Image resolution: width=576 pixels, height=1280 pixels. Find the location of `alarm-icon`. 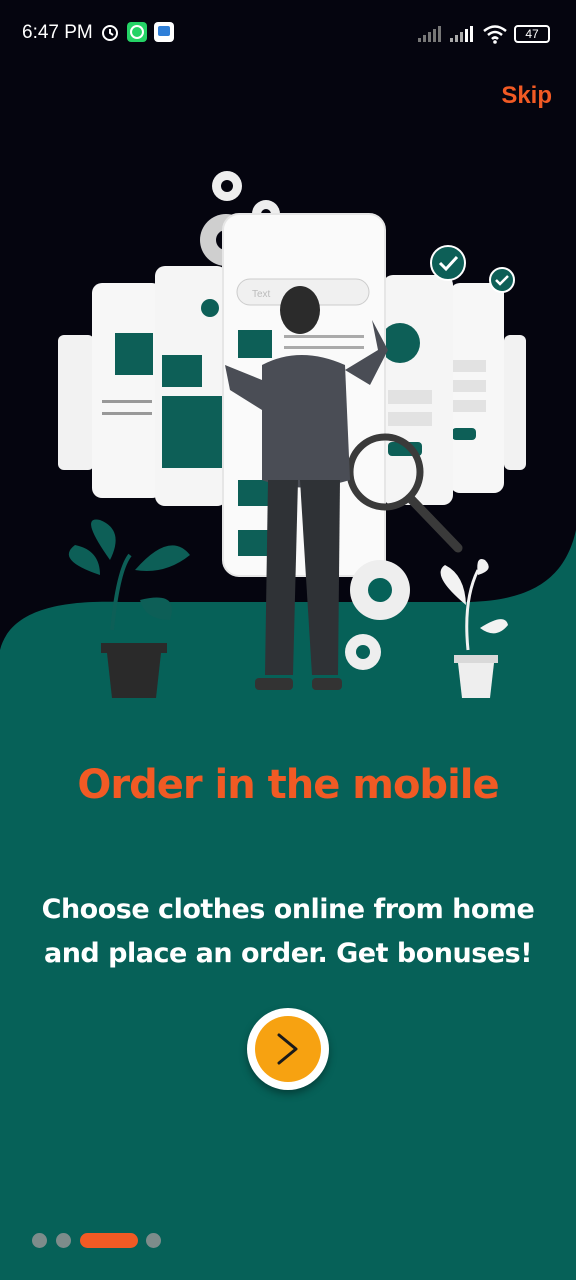

alarm-icon is located at coordinates (110, 33).